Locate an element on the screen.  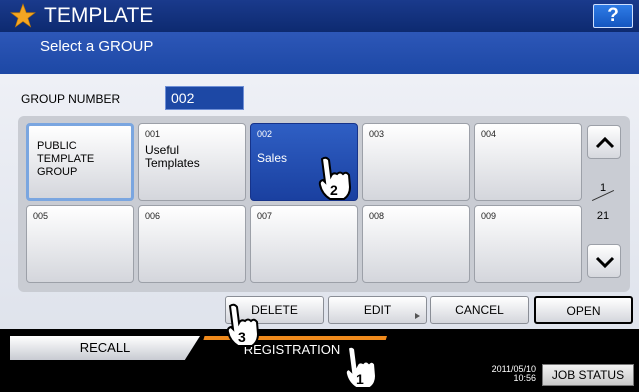
page-subtitle: Select a GROUP is located at coordinates (319, 53).